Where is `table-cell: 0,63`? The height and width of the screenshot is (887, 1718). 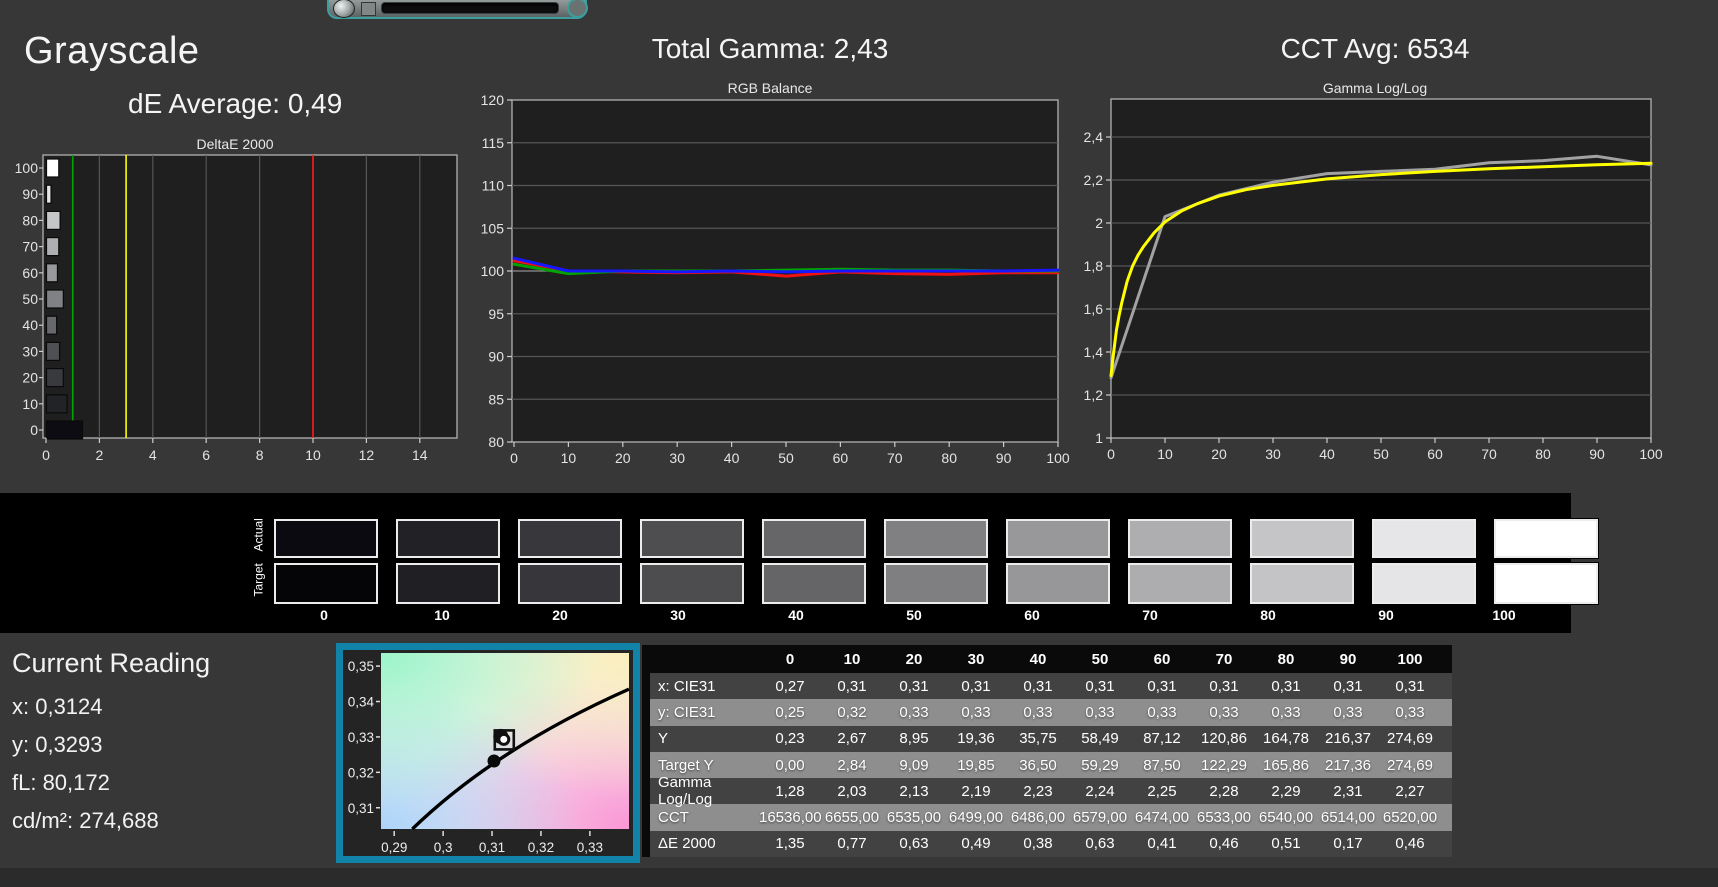 table-cell: 0,63 is located at coordinates (914, 844).